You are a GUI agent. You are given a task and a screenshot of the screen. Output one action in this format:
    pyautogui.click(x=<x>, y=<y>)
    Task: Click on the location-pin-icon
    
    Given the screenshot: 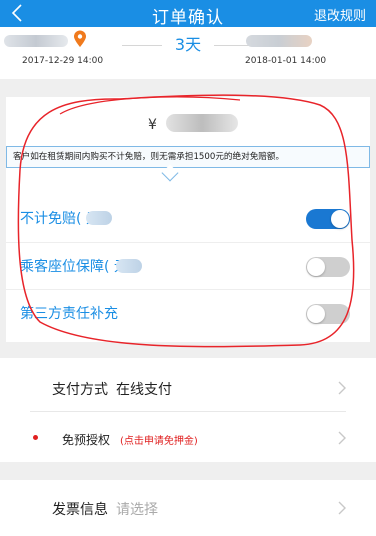 What is the action you would take?
    pyautogui.click(x=80, y=38)
    